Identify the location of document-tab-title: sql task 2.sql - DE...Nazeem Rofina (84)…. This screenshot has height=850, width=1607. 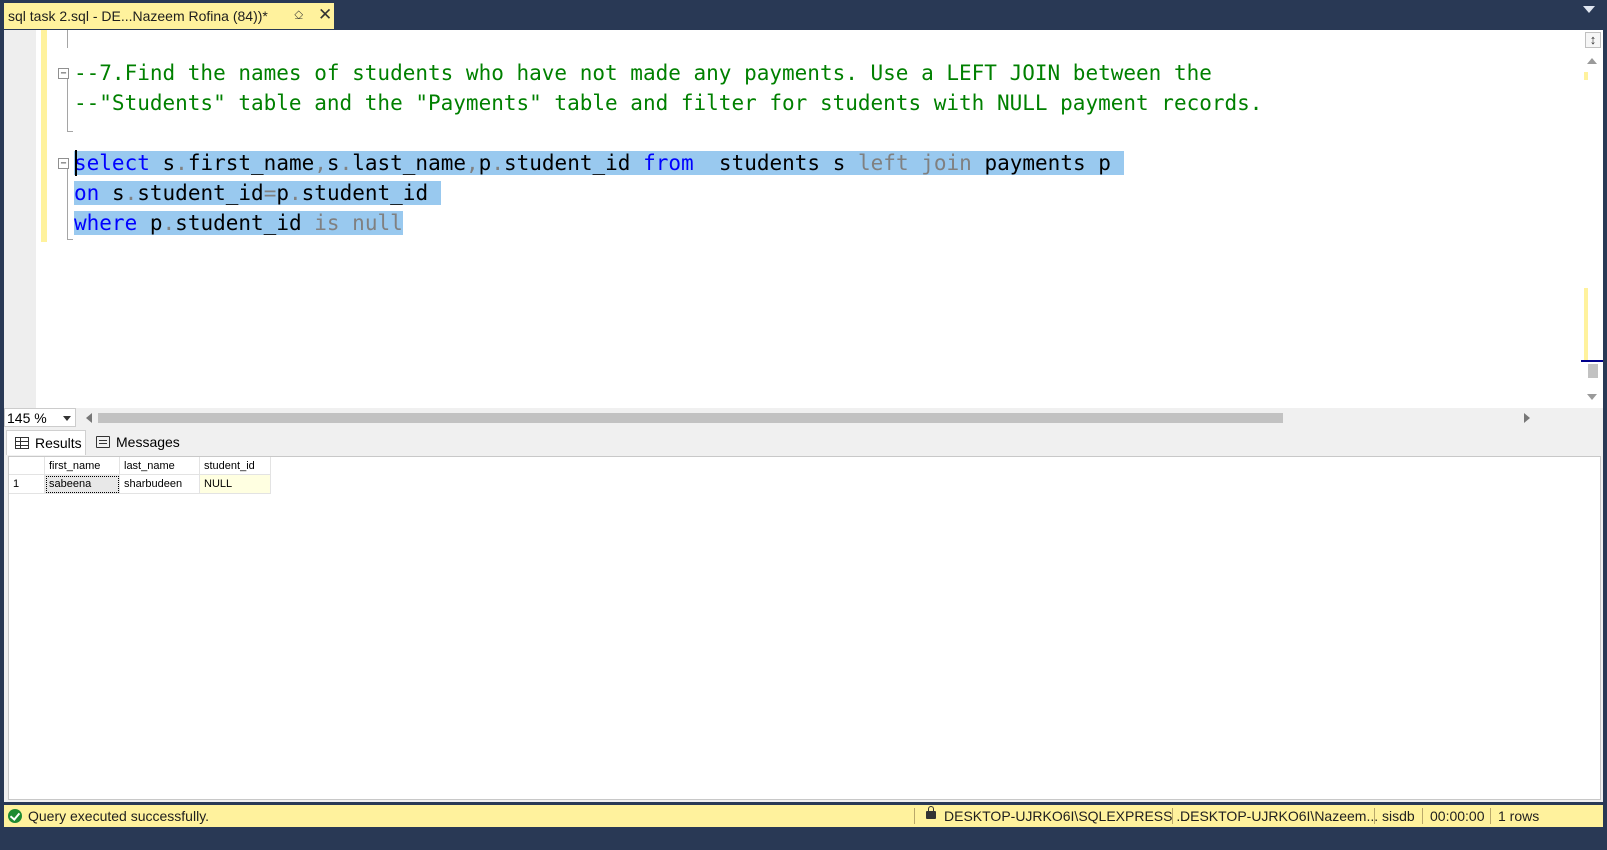
(136, 16).